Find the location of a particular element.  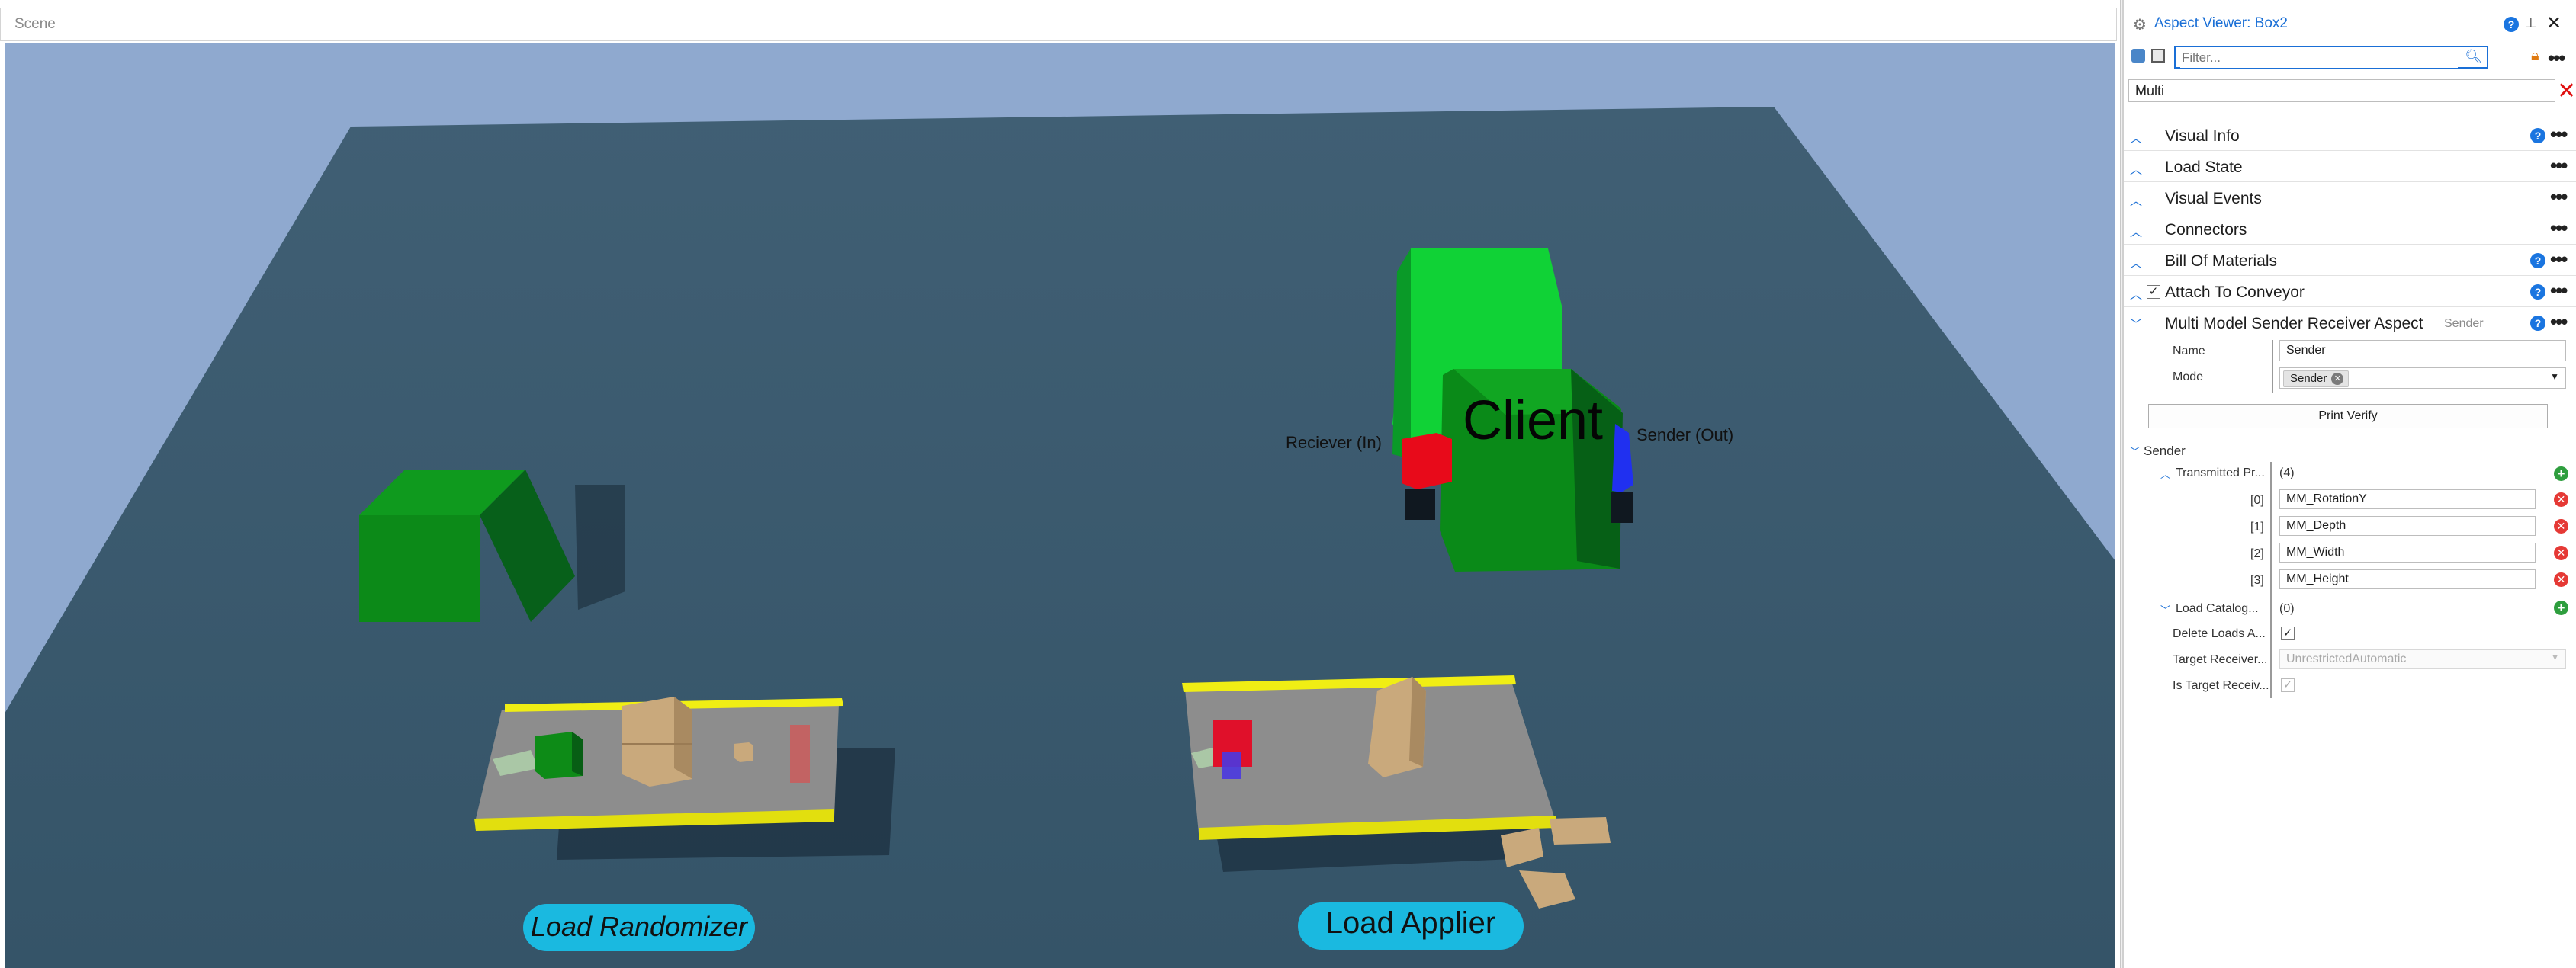

mode-value: Sender is located at coordinates (2308, 378).